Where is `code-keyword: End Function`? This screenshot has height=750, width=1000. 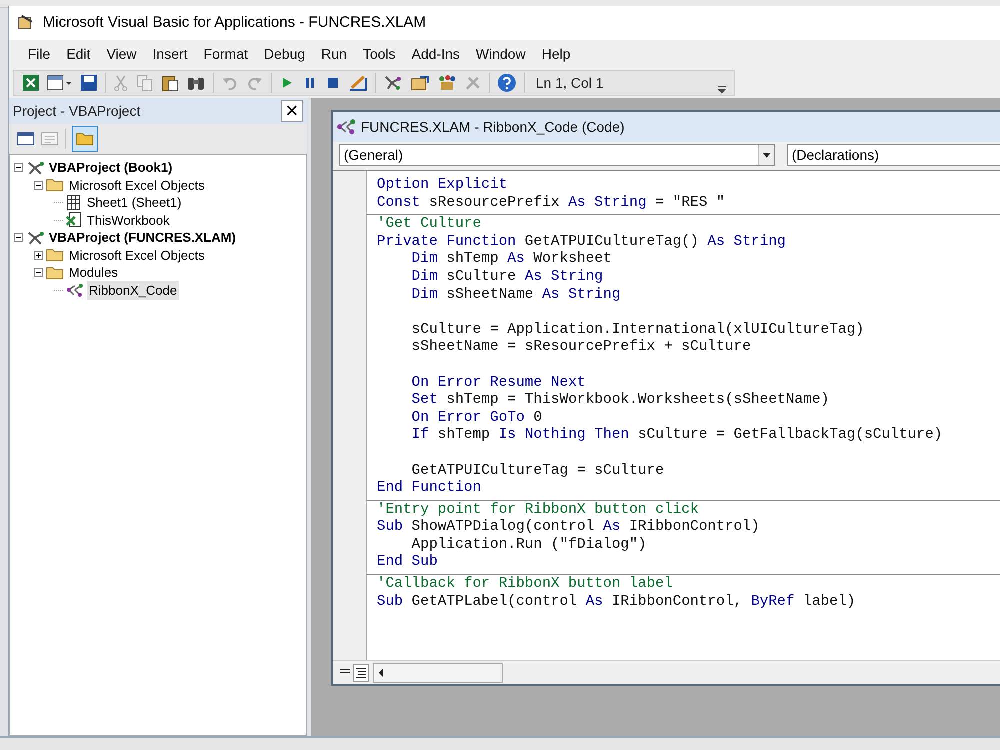 code-keyword: End Function is located at coordinates (429, 488).